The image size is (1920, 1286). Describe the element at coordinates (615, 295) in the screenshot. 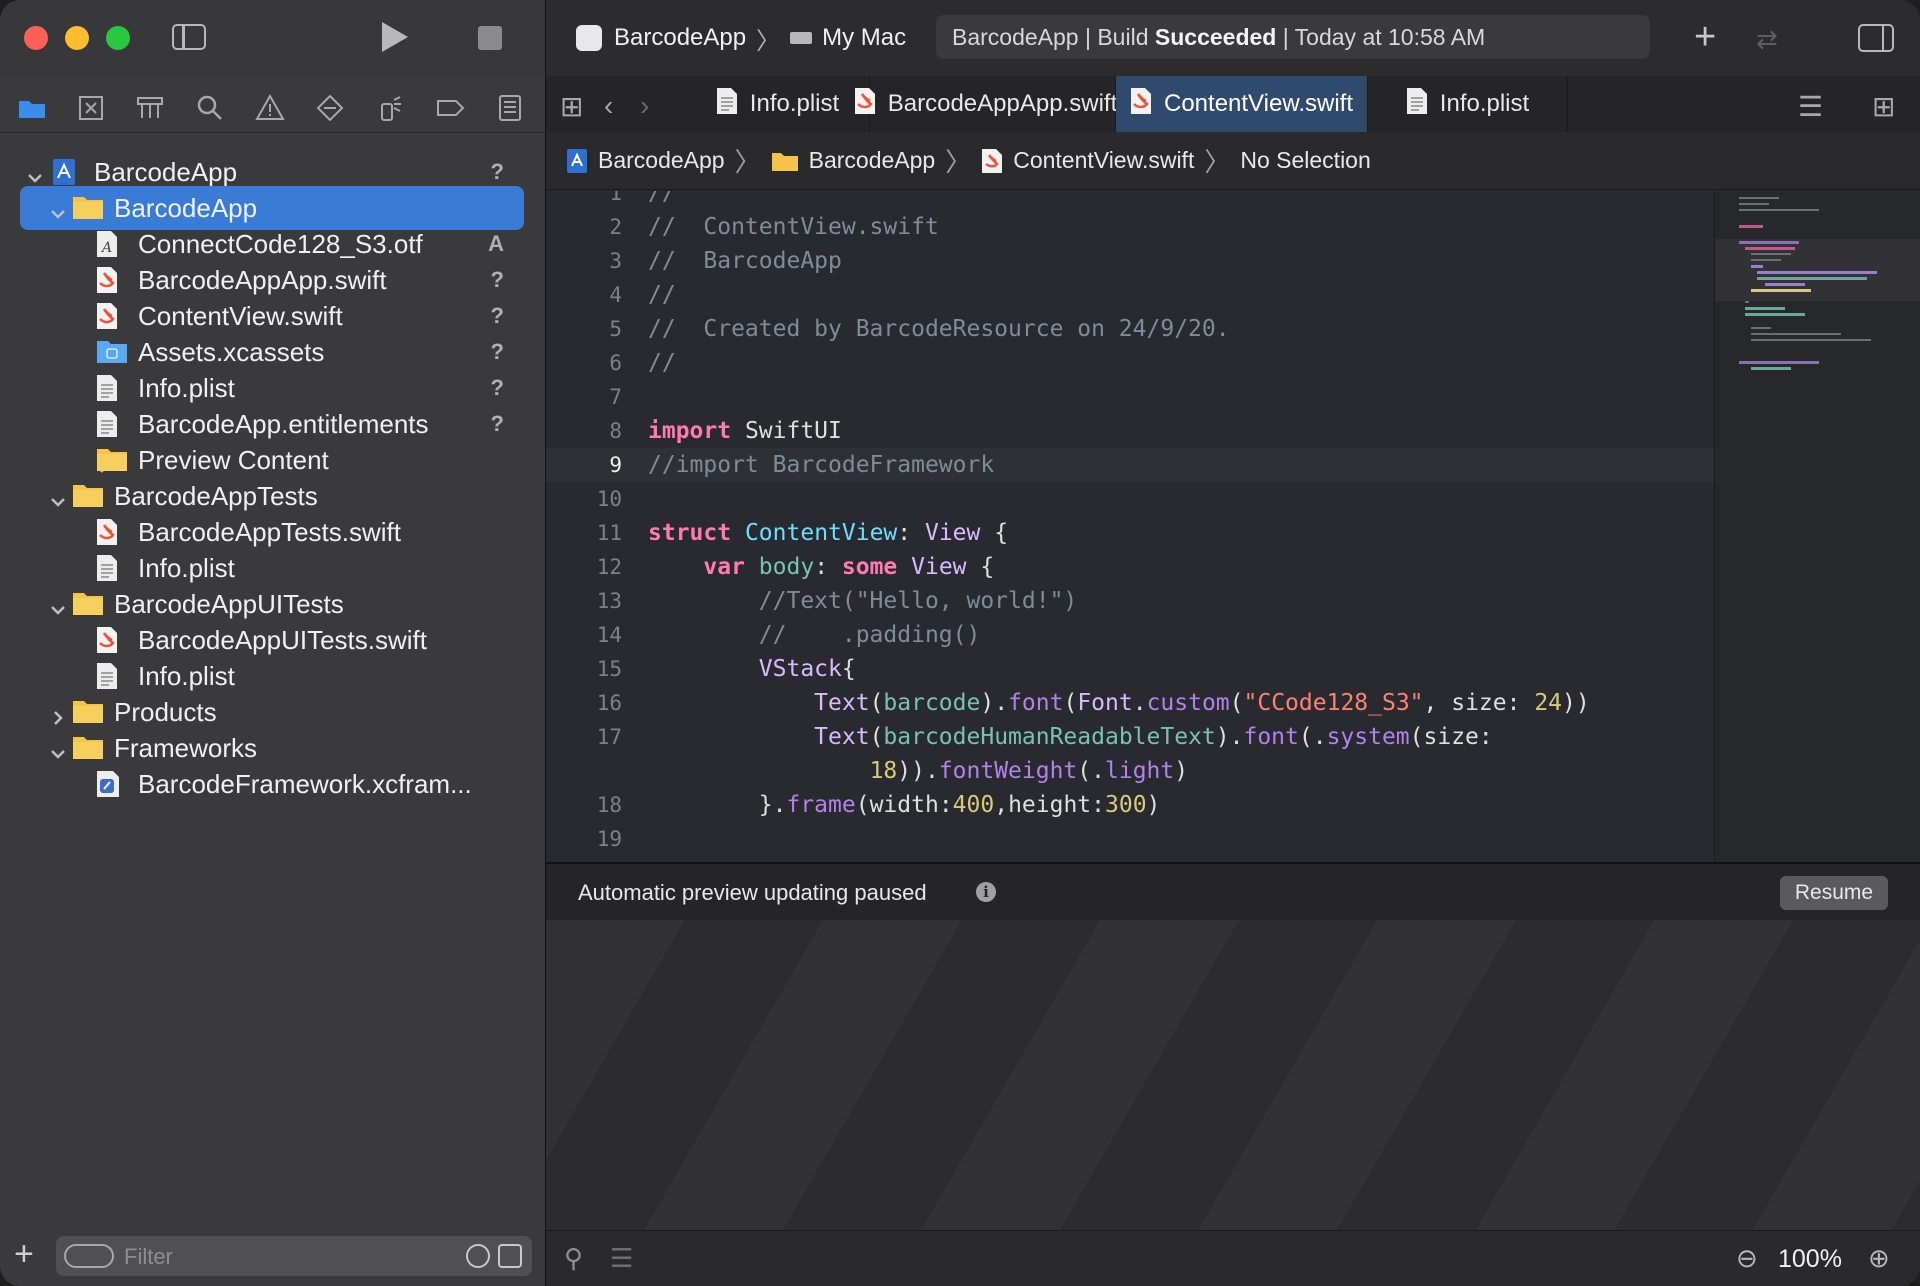

I see `line-number: 4` at that location.